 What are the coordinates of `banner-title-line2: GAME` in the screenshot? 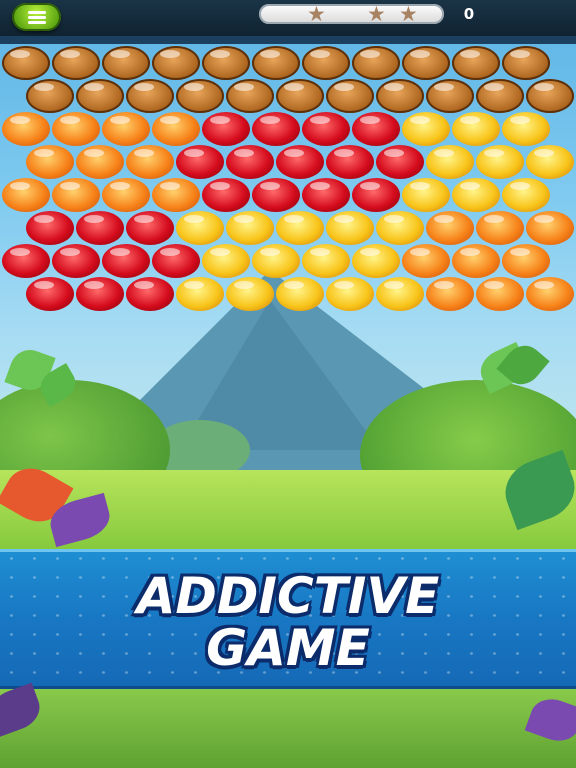 It's located at (288, 648).